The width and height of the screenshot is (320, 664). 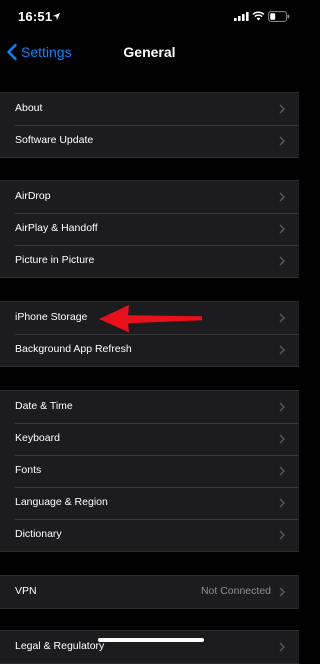 I want to click on settings-row-background-app-refresh: Background App Refresh, so click(x=149, y=350).